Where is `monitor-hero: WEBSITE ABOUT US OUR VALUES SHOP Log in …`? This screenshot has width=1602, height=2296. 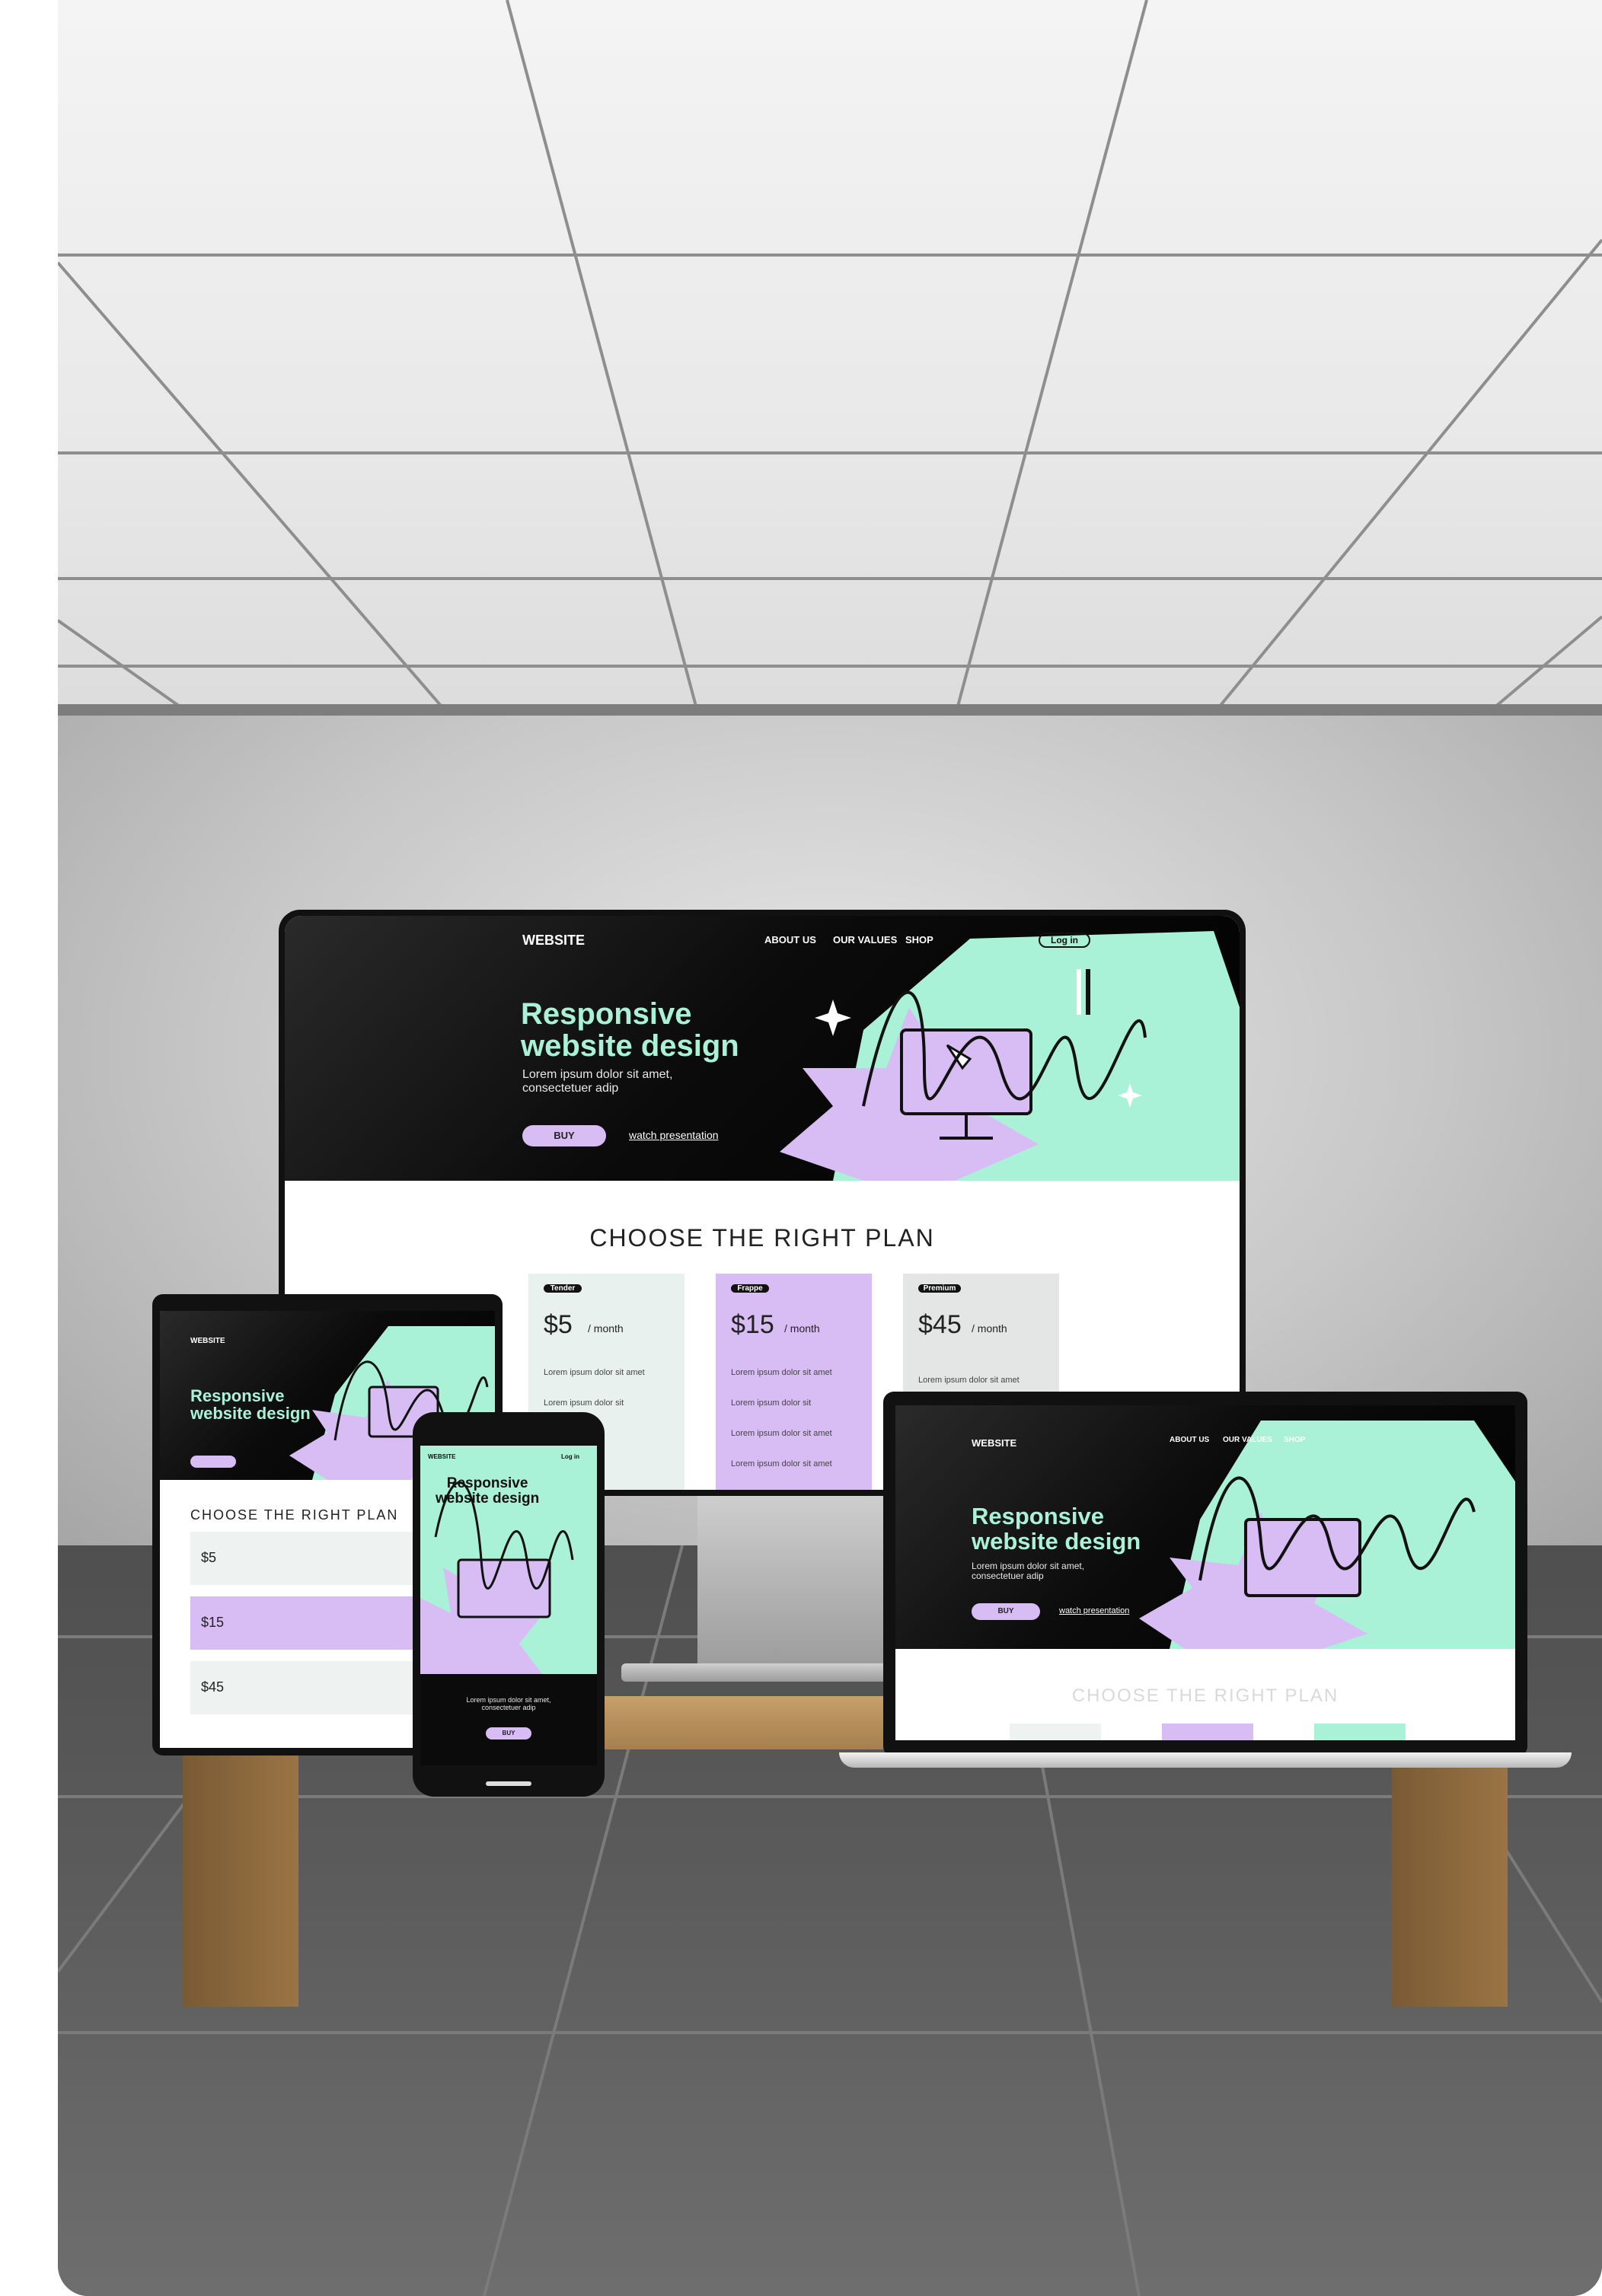
monitor-hero: WEBSITE ABOUT US OUR VALUES SHOP Log in … is located at coordinates (763, 1049).